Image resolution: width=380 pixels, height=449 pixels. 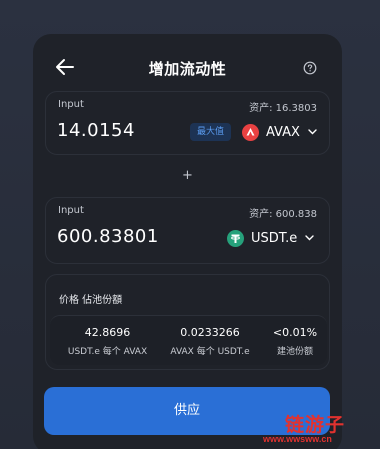 What do you see at coordinates (210, 332) in the screenshot?
I see `stat-value: 0.0233266` at bounding box center [210, 332].